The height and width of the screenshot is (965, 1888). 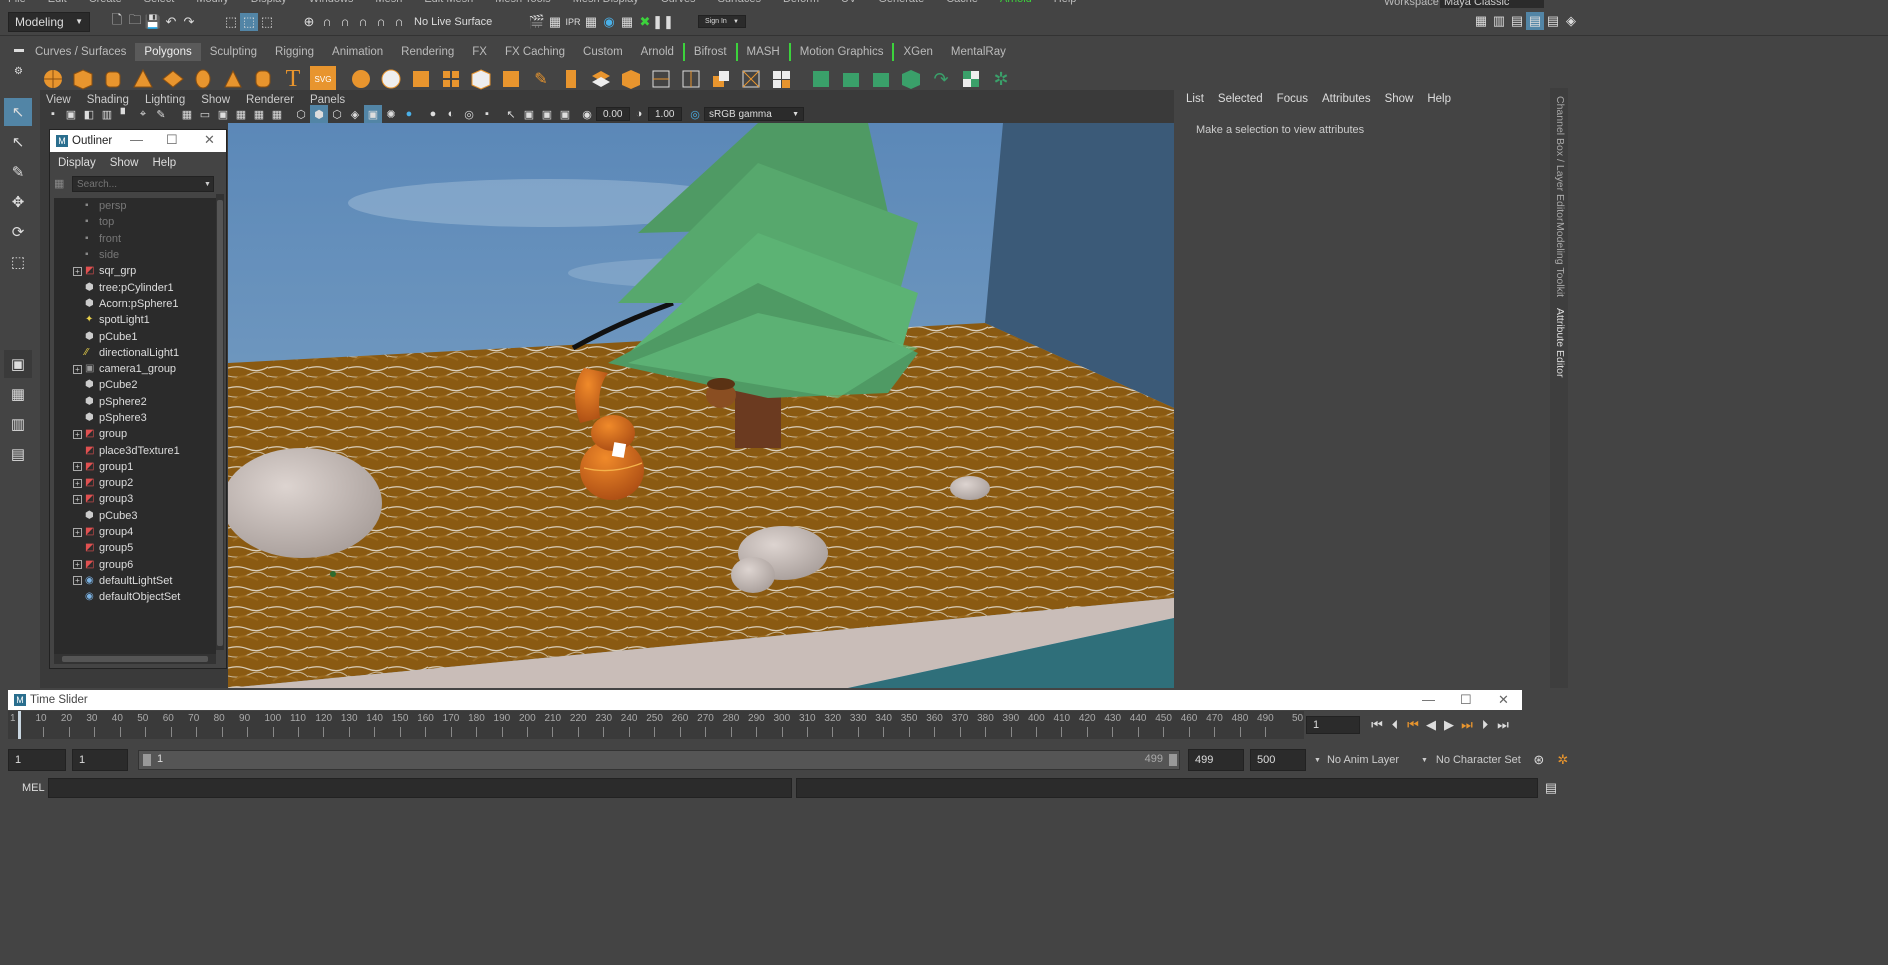 What do you see at coordinates (319, 114) in the screenshot?
I see `smooth-shade-icon: ⬢` at bounding box center [319, 114].